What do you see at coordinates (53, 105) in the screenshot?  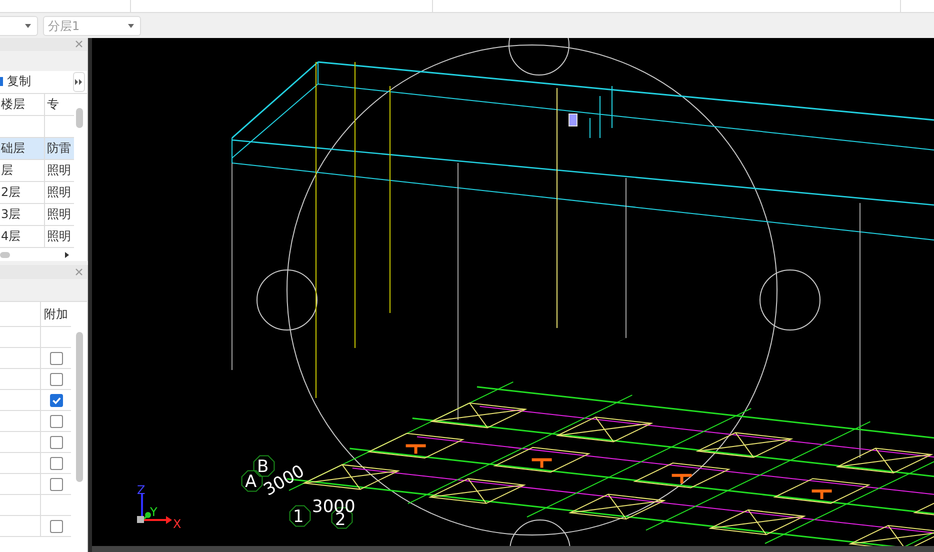 I see `column-header: 专` at bounding box center [53, 105].